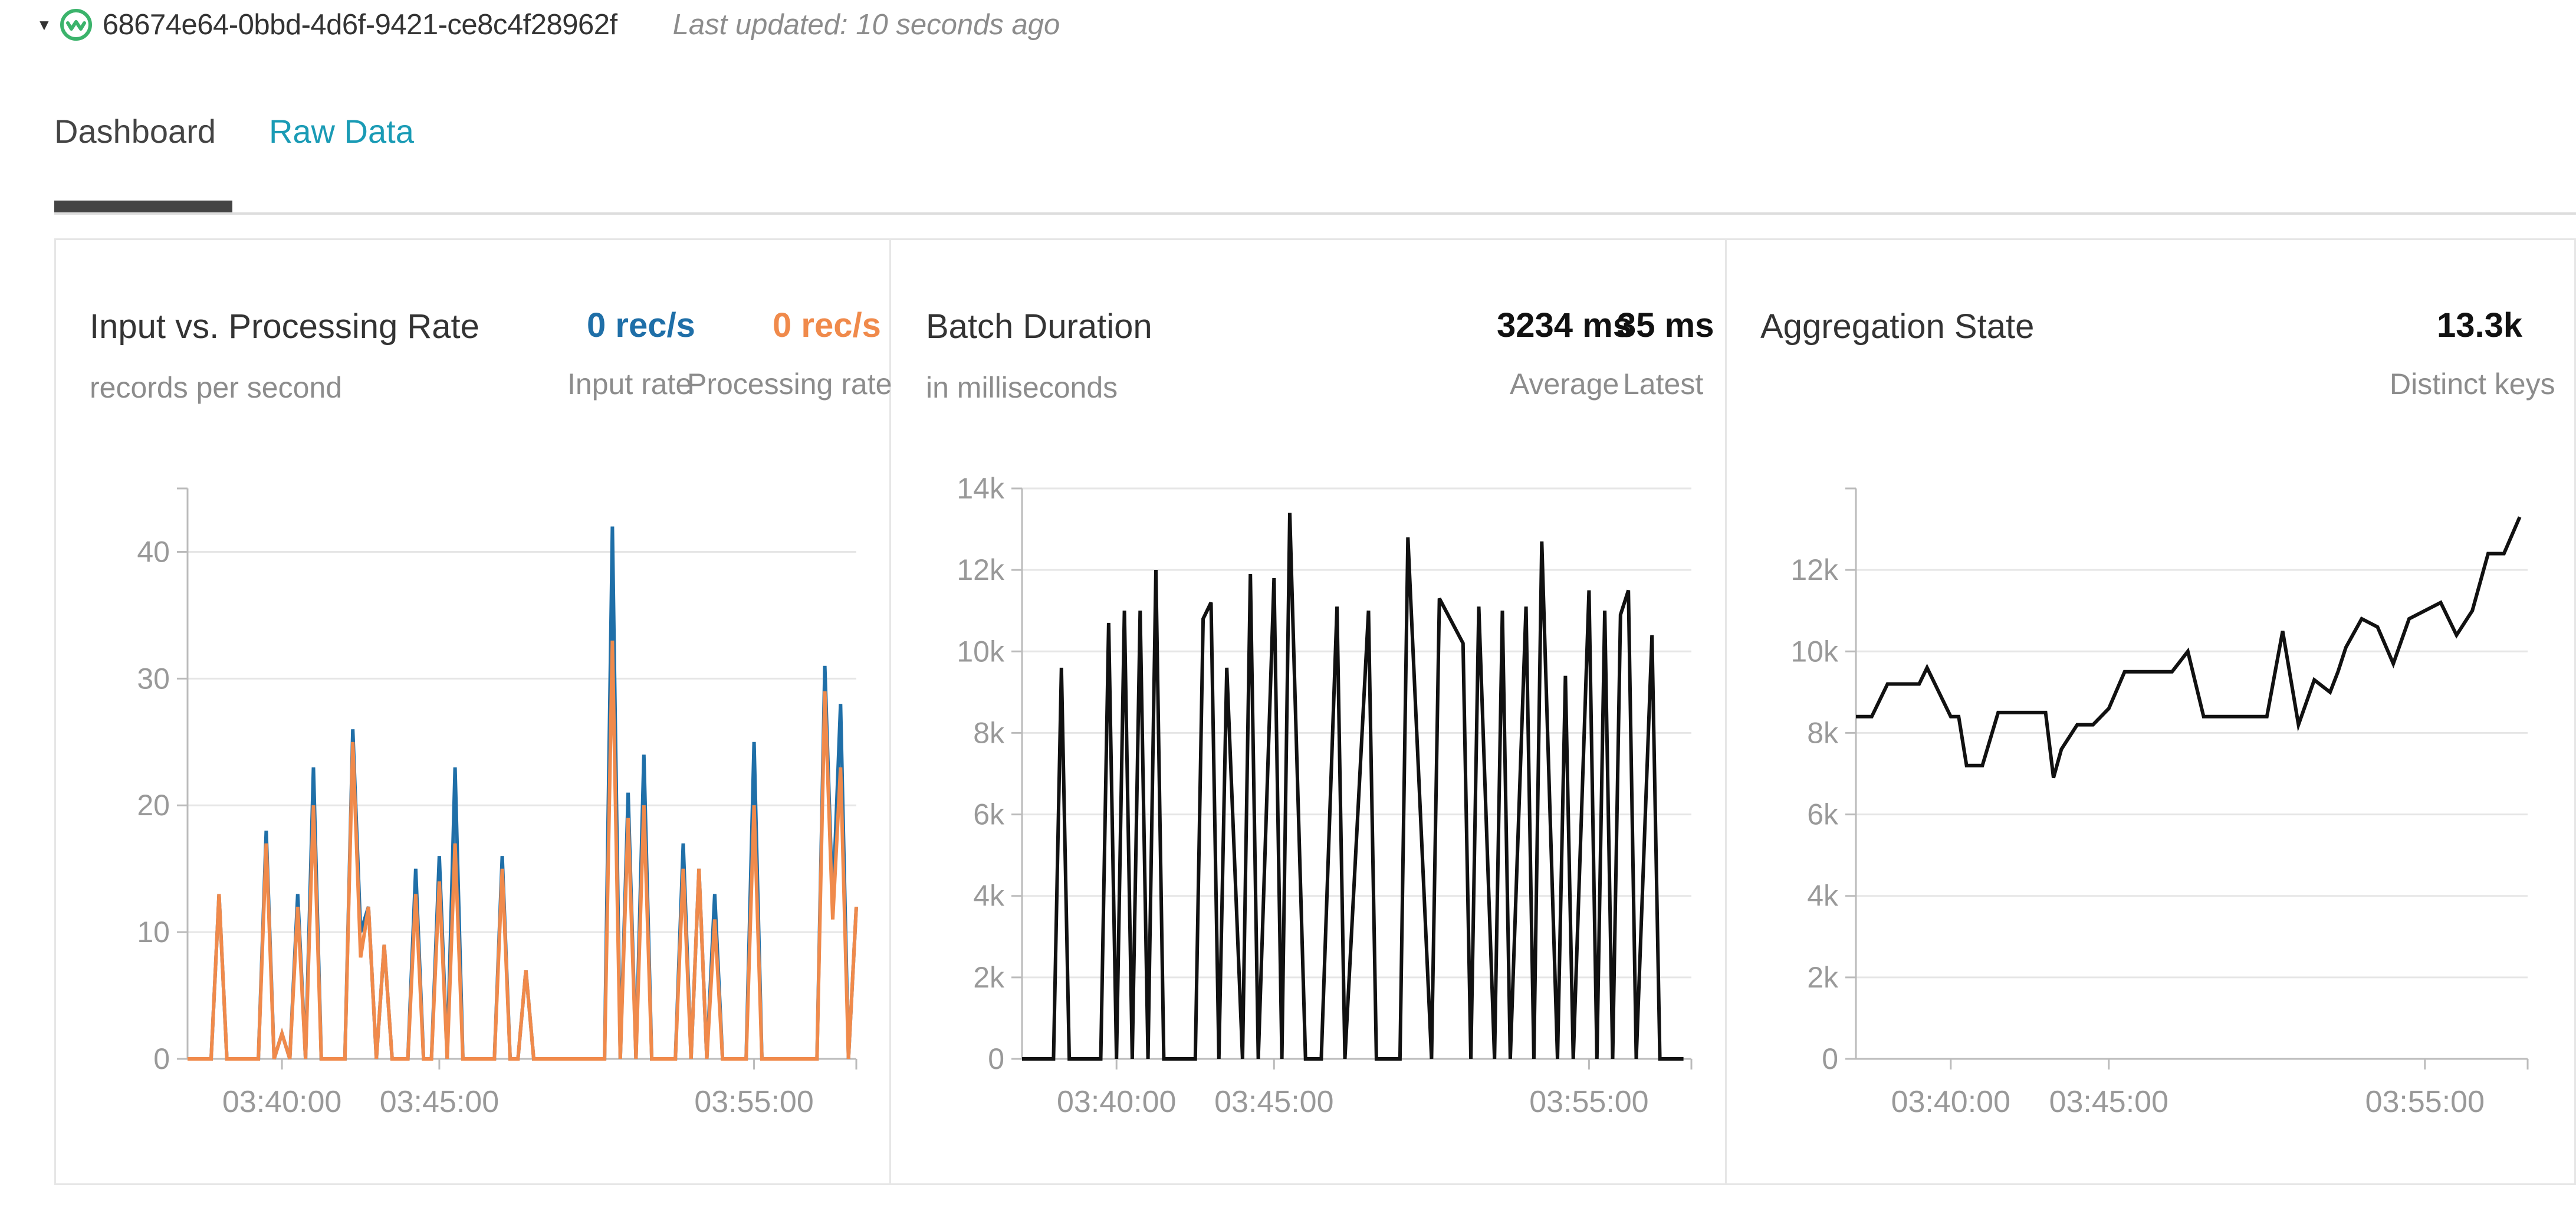  What do you see at coordinates (153, 932) in the screenshot?
I see `y-tick-label: 10` at bounding box center [153, 932].